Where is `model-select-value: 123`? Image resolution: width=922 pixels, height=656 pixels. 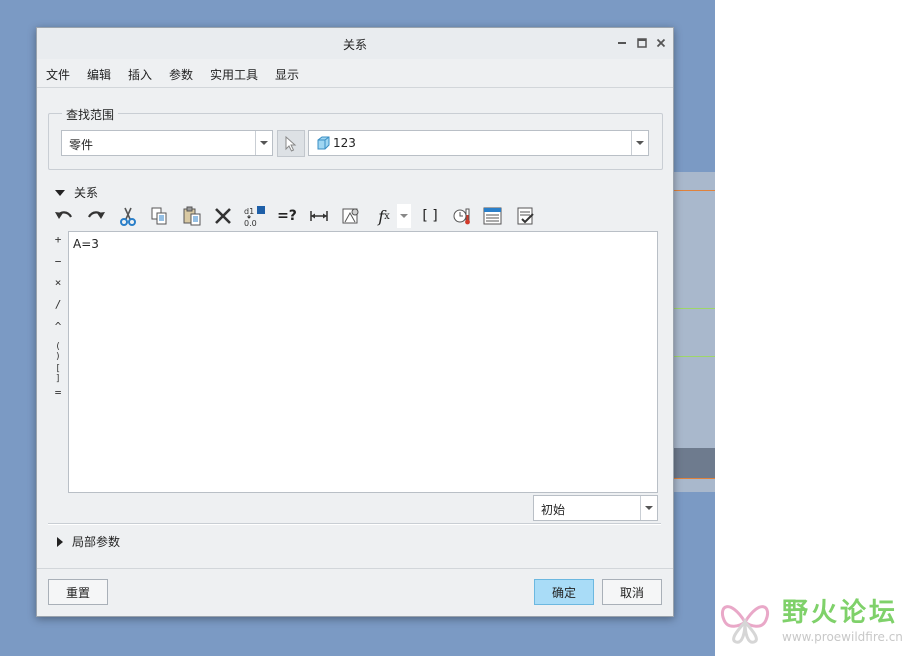 model-select-value: 123 is located at coordinates (344, 143).